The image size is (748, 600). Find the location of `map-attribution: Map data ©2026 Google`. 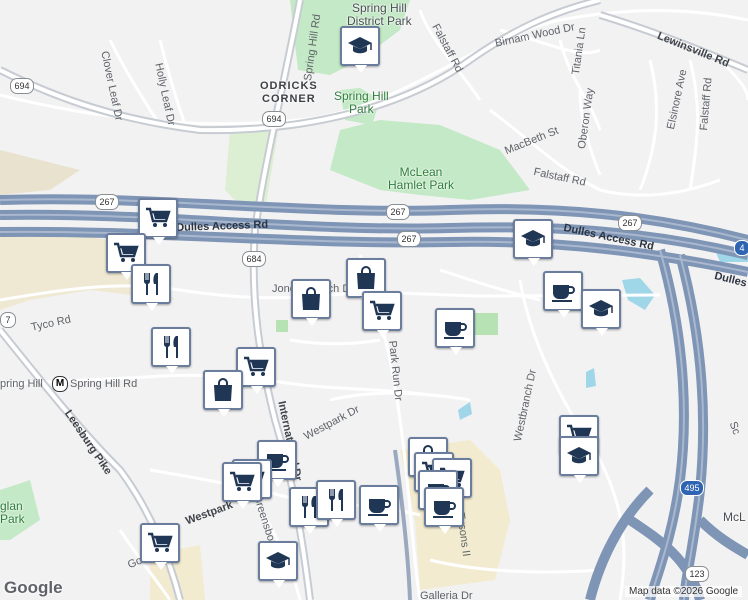

map-attribution: Map data ©2026 Google is located at coordinates (684, 591).